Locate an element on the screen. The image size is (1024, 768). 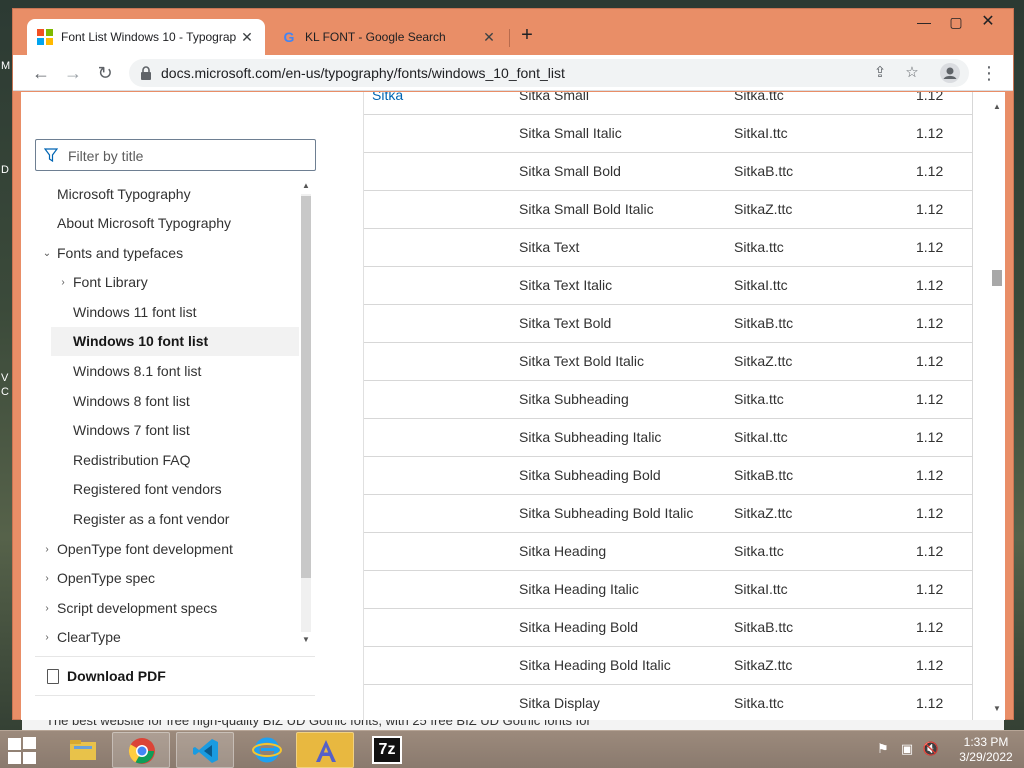
table-row: Sitka Small Bold SitkaB.ttc 1.12 is located at coordinates (668, 172).